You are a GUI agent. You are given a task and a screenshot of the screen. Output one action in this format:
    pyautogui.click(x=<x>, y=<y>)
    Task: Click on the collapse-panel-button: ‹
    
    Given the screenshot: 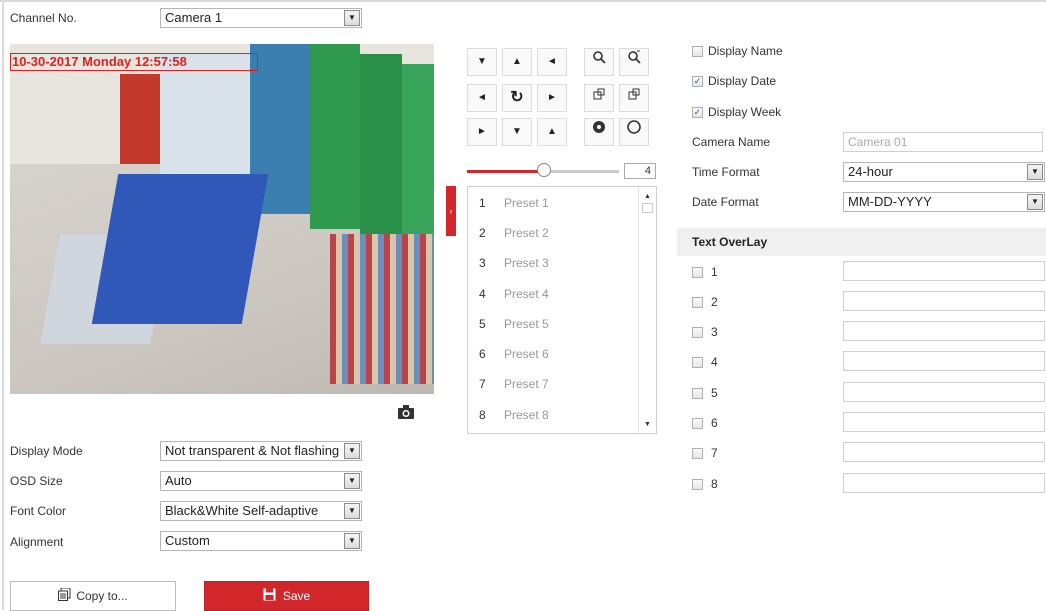 What is the action you would take?
    pyautogui.click(x=451, y=211)
    